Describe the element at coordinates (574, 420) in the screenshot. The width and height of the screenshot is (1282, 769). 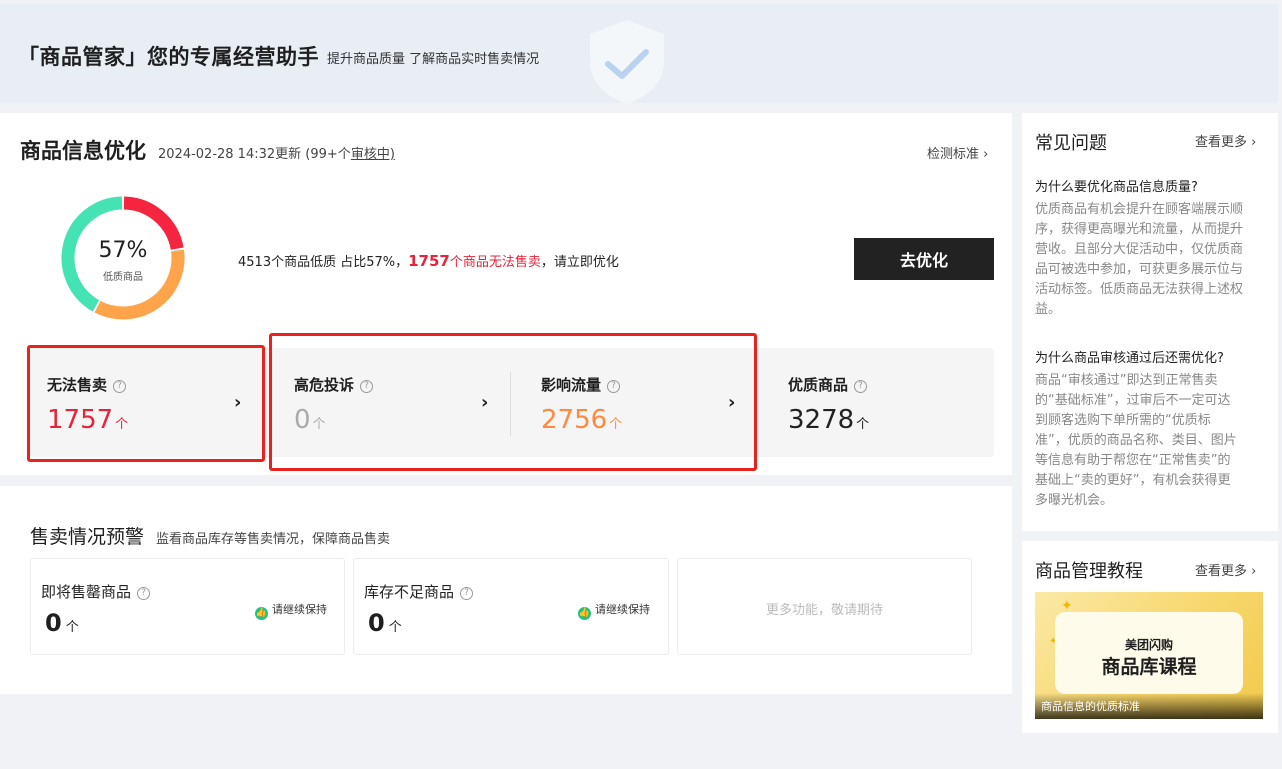
I see `stat-value: 2756` at that location.